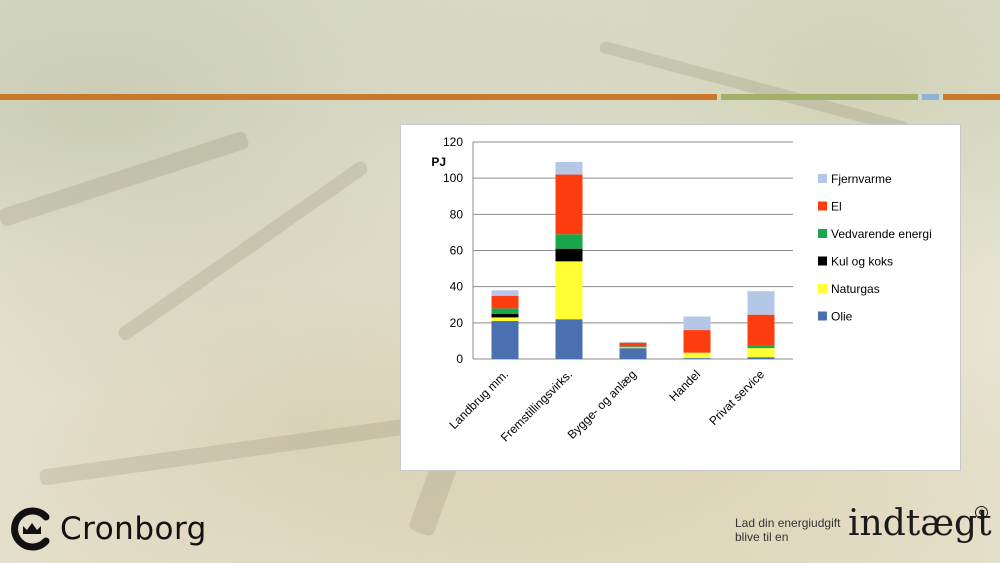 This screenshot has height=563, width=1000. What do you see at coordinates (930, 97) in the screenshot?
I see `header-stripe-blue` at bounding box center [930, 97].